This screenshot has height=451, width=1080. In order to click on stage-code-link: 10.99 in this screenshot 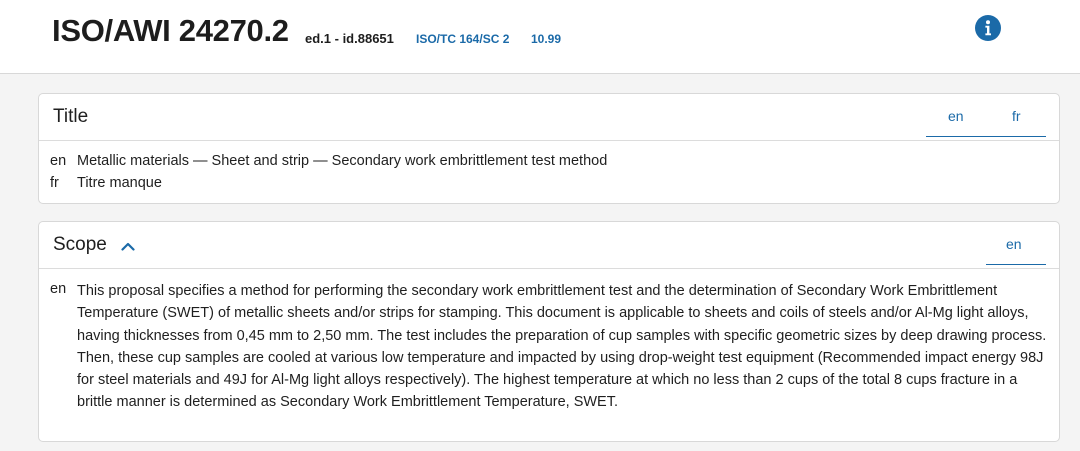, I will do `click(546, 39)`.